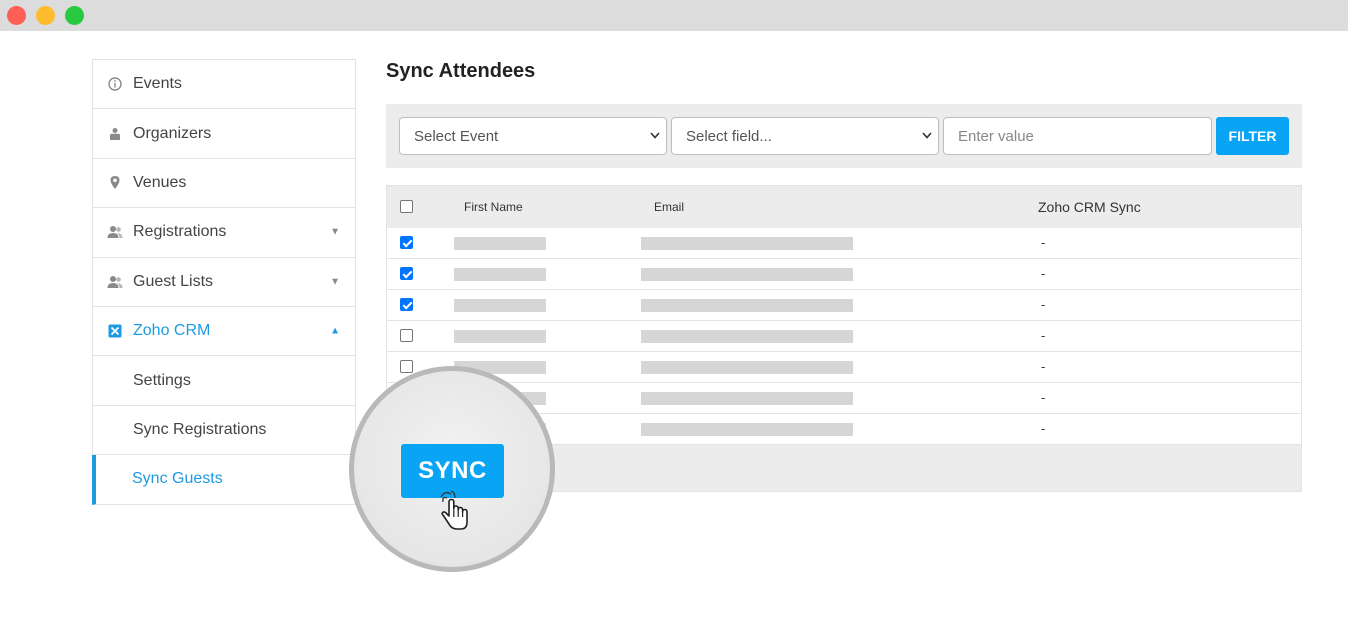 Image resolution: width=1348 pixels, height=635 pixels. Describe the element at coordinates (456, 136) in the screenshot. I see `event-select-value: Select Event` at that location.